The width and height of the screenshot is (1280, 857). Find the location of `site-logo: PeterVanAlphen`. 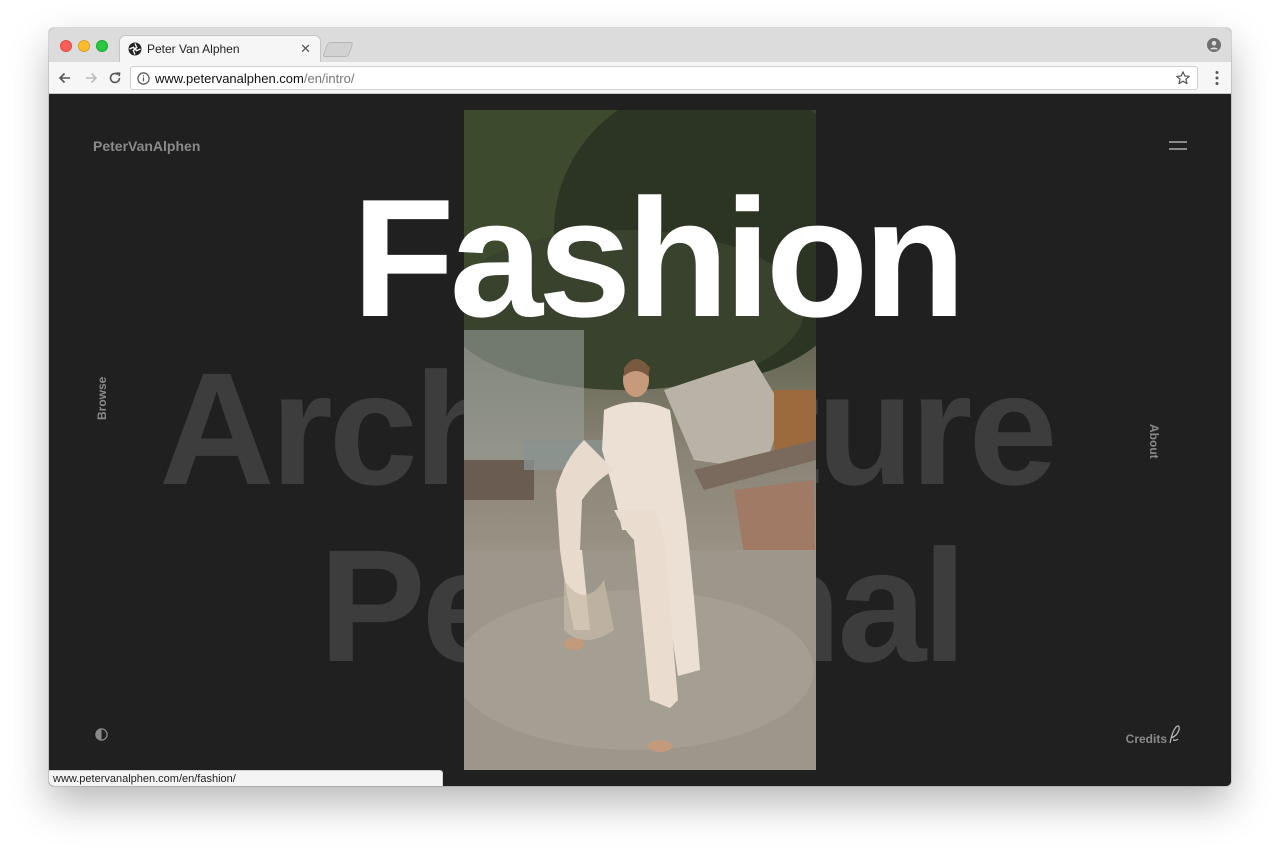

site-logo: PeterVanAlphen is located at coordinates (146, 146).